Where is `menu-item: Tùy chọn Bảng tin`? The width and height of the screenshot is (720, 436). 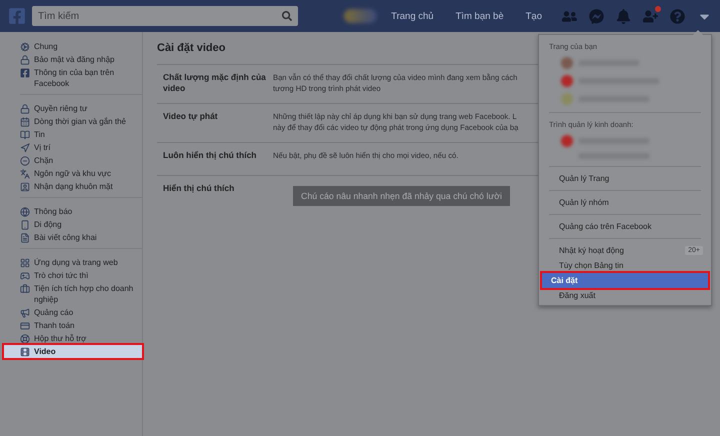
menu-item: Tùy chọn Bảng tin is located at coordinates (625, 265).